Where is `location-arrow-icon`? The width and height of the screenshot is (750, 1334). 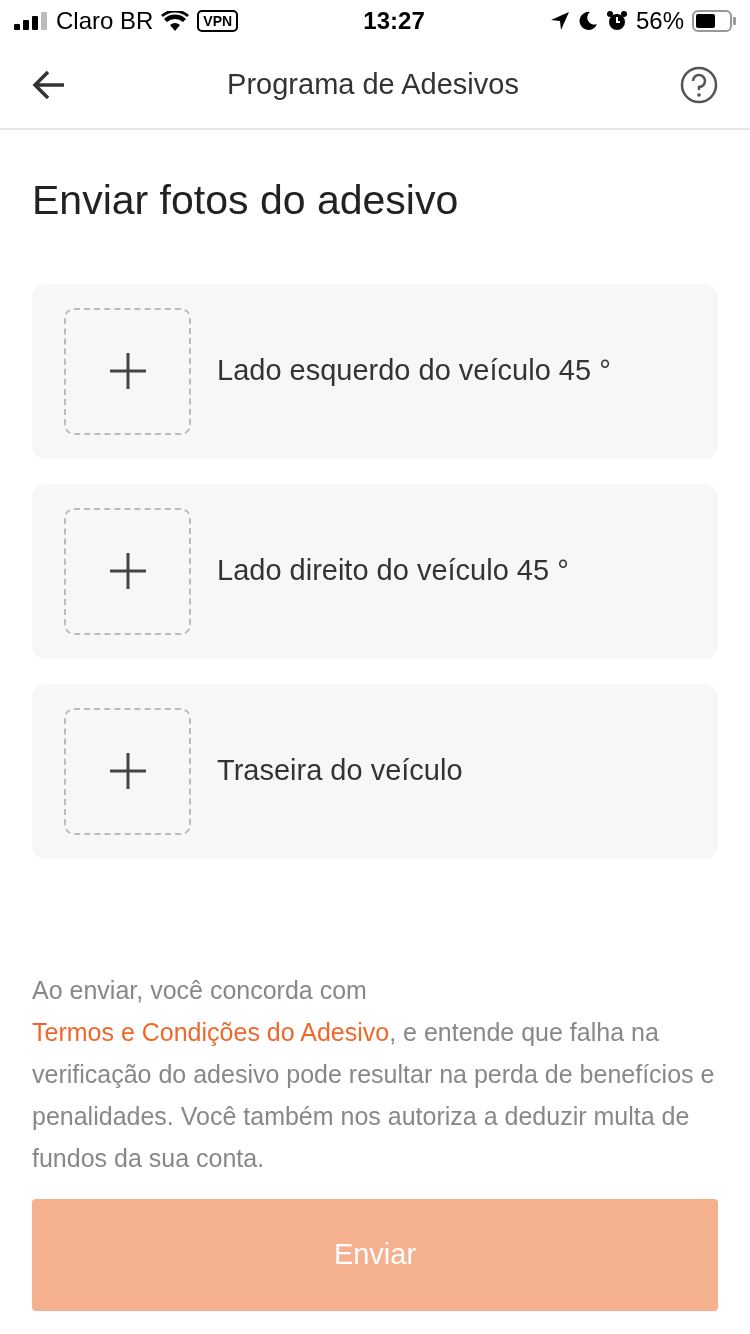
location-arrow-icon is located at coordinates (559, 21).